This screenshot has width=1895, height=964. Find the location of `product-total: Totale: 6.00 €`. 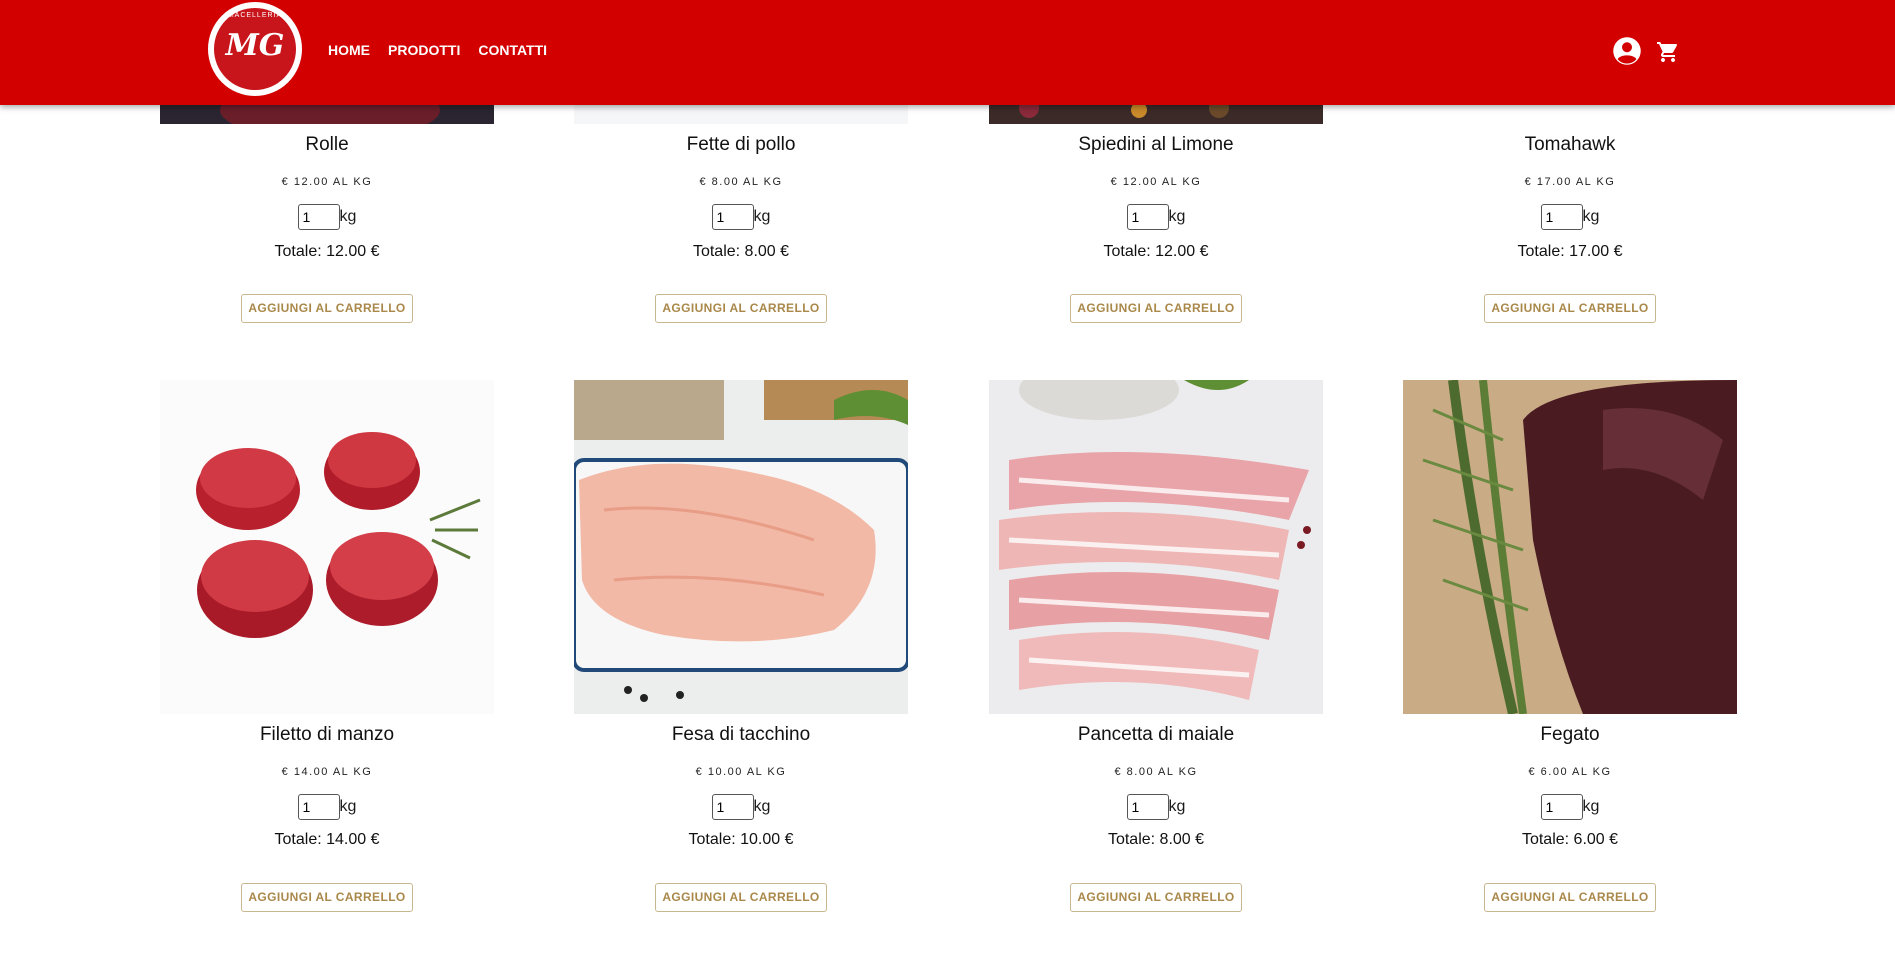

product-total: Totale: 6.00 € is located at coordinates (1570, 839).